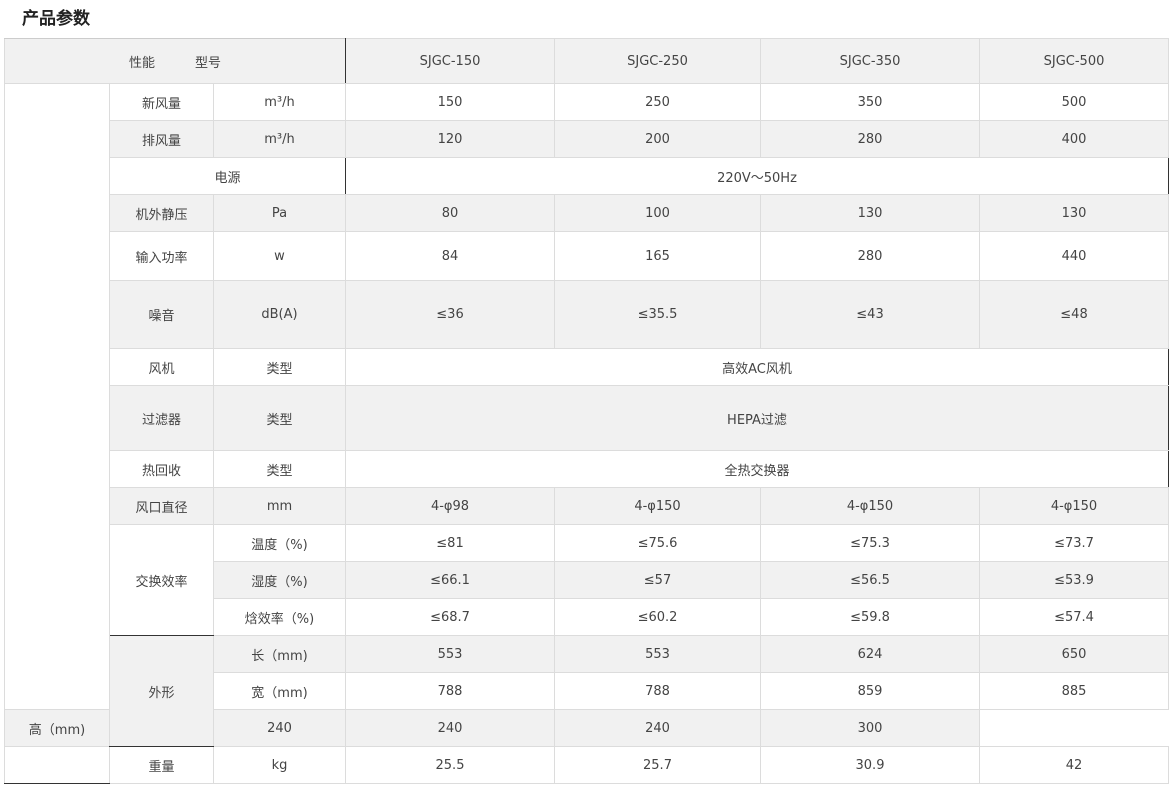 The height and width of the screenshot is (788, 1171). Describe the element at coordinates (161, 765) in the screenshot. I see `param-name: 重量` at that location.